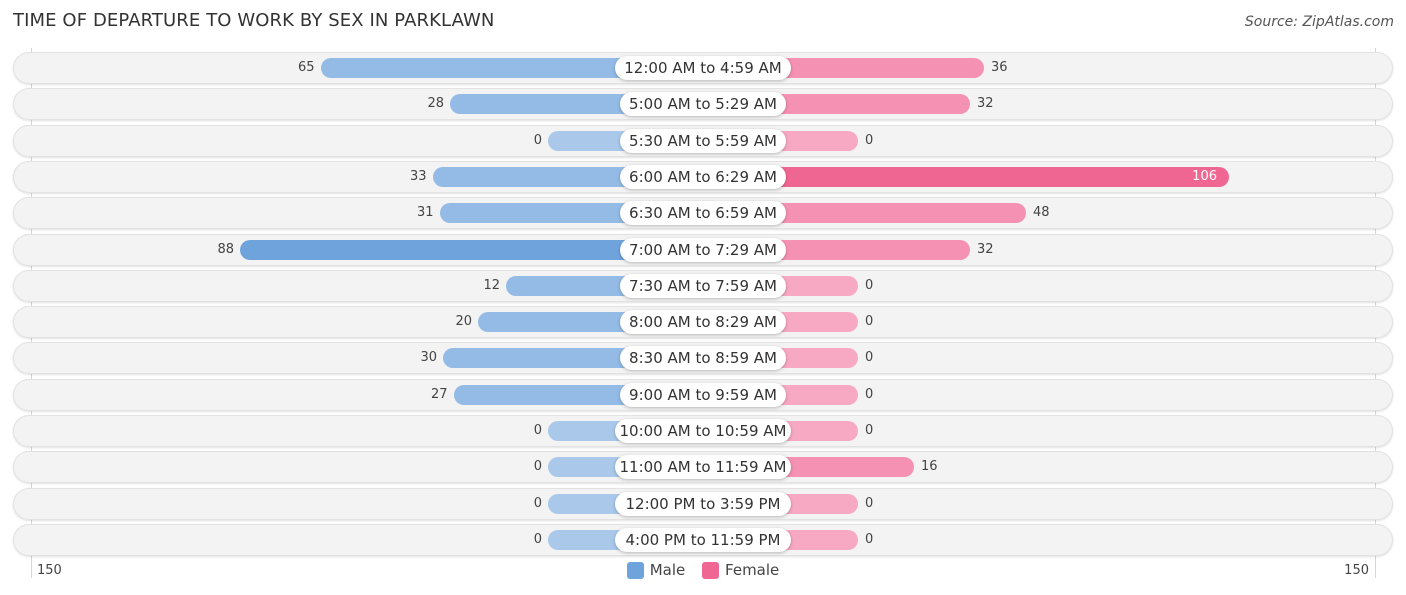 The width and height of the screenshot is (1406, 595). What do you see at coordinates (1041, 213) in the screenshot?
I see `value-label-female: 48` at bounding box center [1041, 213].